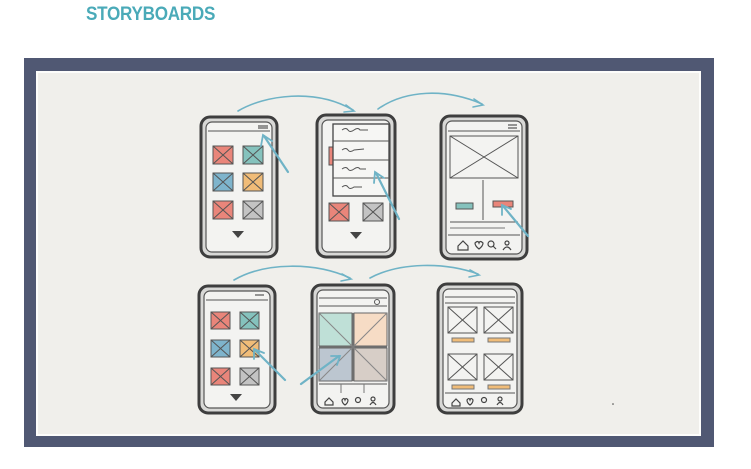 The width and height of the screenshot is (751, 469). Describe the element at coordinates (361, 160) in the screenshot. I see `dropdown-menu` at that location.